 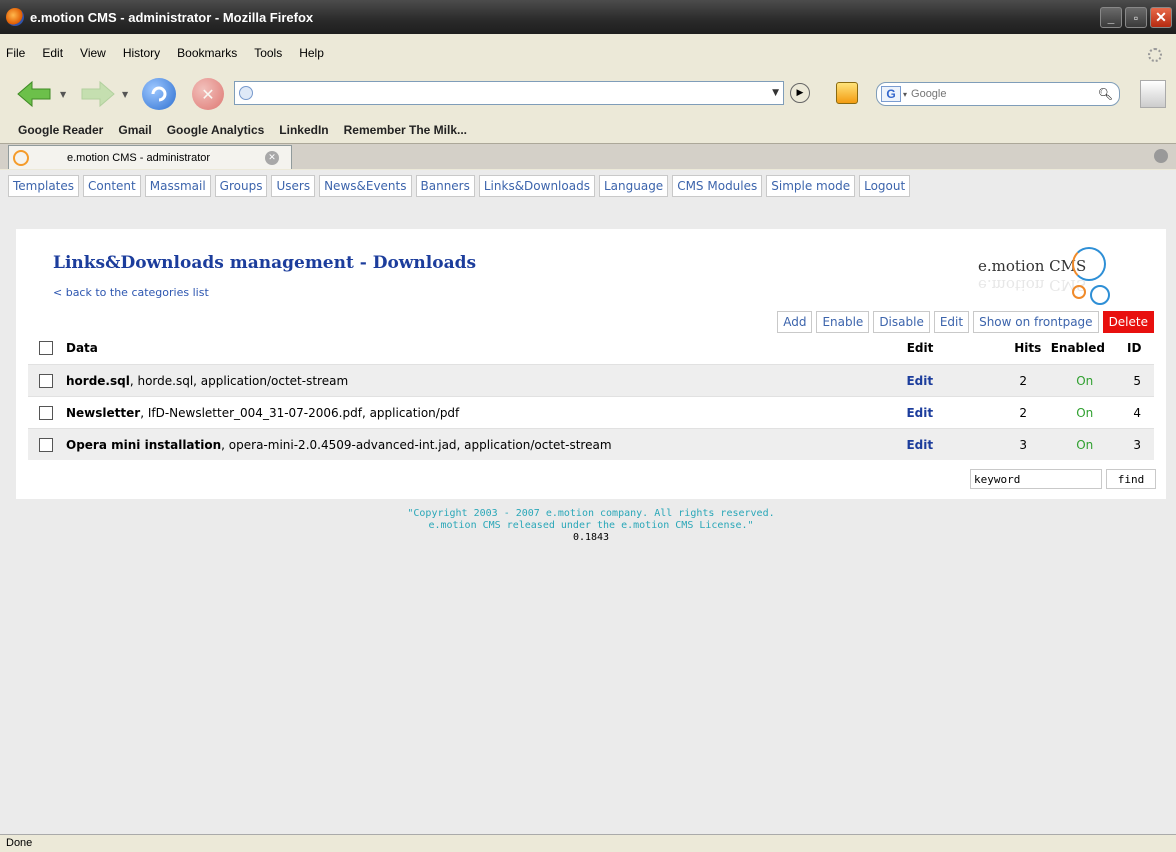 What do you see at coordinates (216, 130) in the screenshot?
I see `bookmark-google-analytics: Google Analytics` at bounding box center [216, 130].